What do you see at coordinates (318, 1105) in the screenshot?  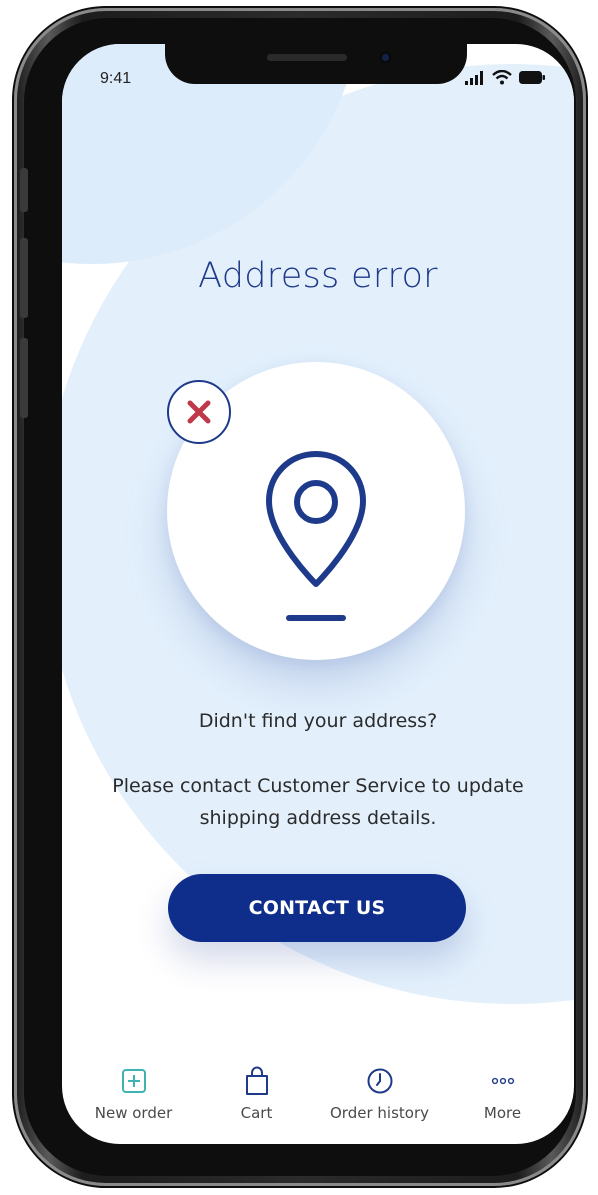 I see `bottom-tab-bar: New order Cart Order history More` at bounding box center [318, 1105].